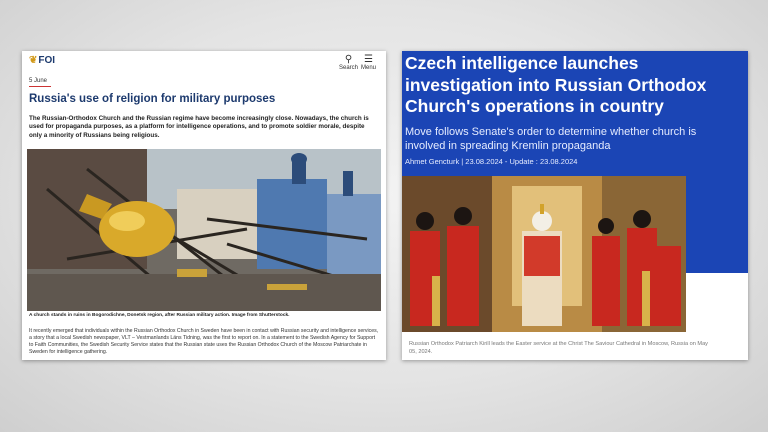 This screenshot has height=432, width=768. I want to click on foi-logo-mark-icon: ❦, so click(33, 60).